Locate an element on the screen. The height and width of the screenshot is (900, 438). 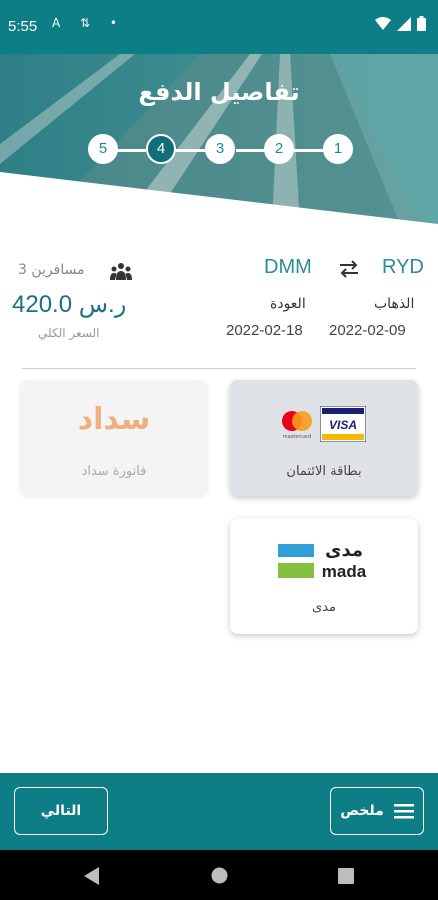
step-1: 1 is located at coordinates (338, 149).